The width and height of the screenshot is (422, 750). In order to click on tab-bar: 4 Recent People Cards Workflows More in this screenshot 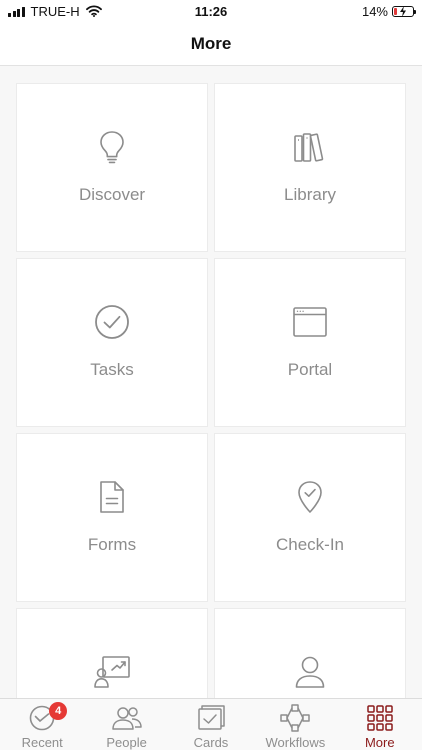, I will do `click(211, 724)`.